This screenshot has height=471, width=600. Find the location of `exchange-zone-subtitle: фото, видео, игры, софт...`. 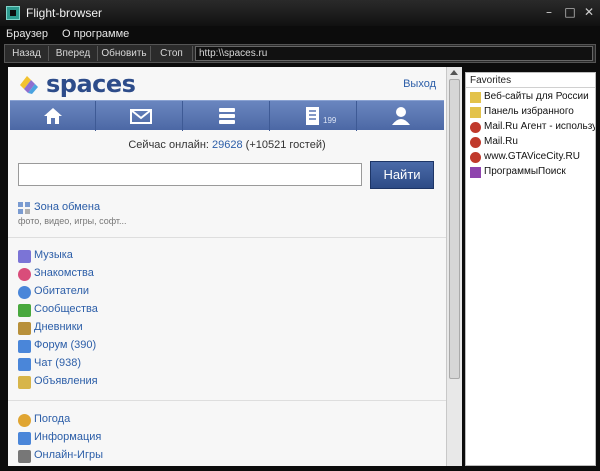

exchange-zone-subtitle: фото, видео, игры, софт... is located at coordinates (72, 221).